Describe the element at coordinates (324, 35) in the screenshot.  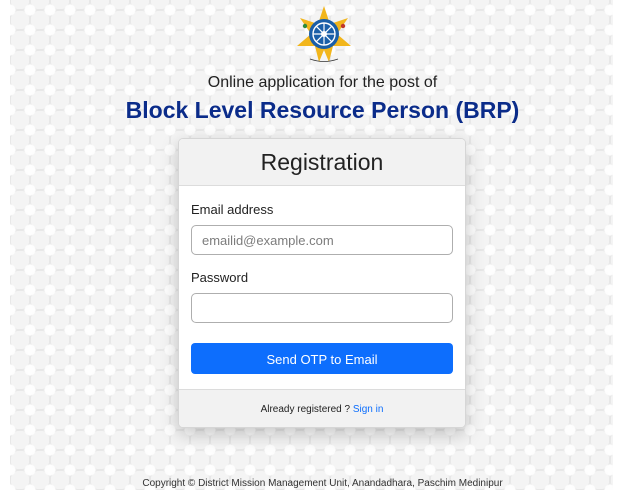
I see `anandadhara-logo-icon` at that location.